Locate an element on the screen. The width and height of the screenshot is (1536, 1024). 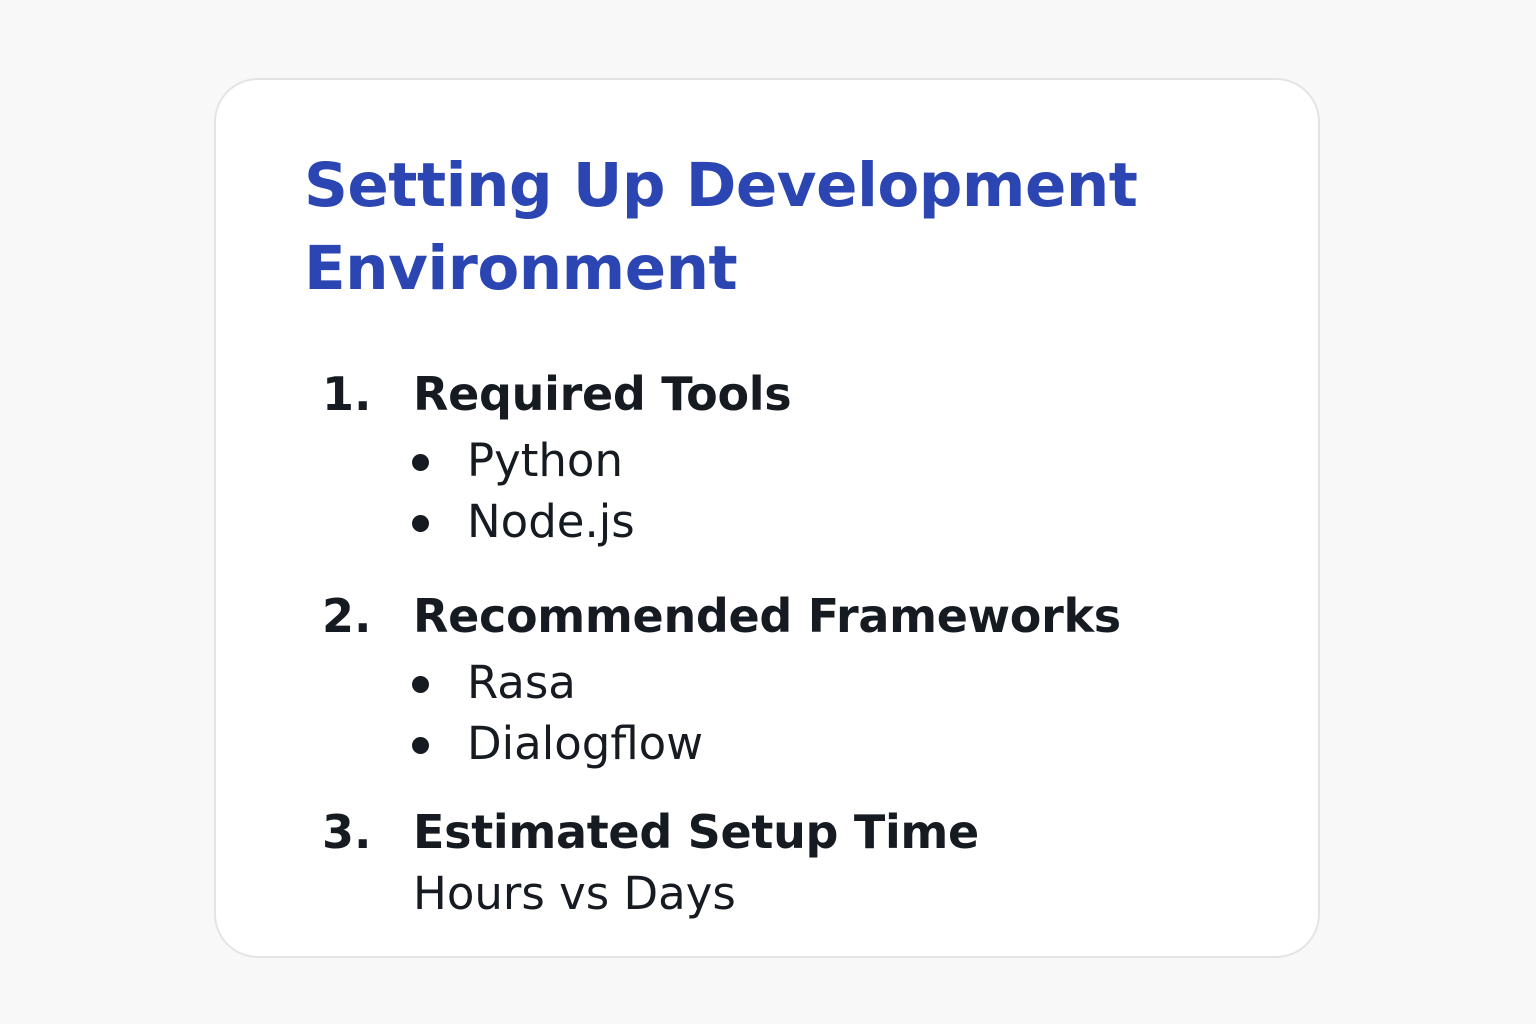
list-item-label: Python is located at coordinates (545, 460).